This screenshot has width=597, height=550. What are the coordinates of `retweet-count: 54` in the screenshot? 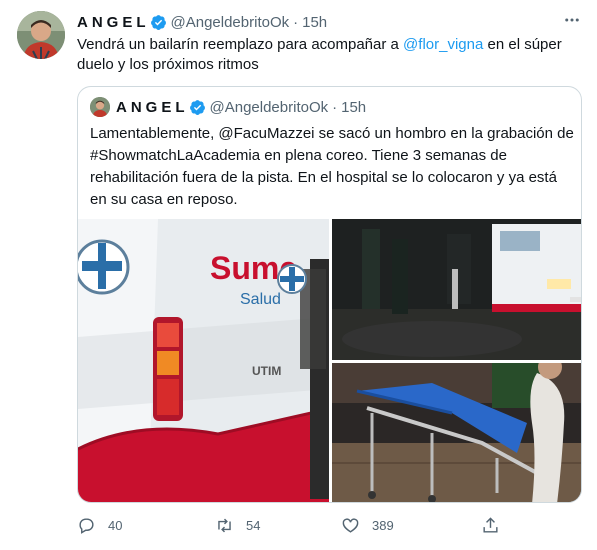 It's located at (253, 525).